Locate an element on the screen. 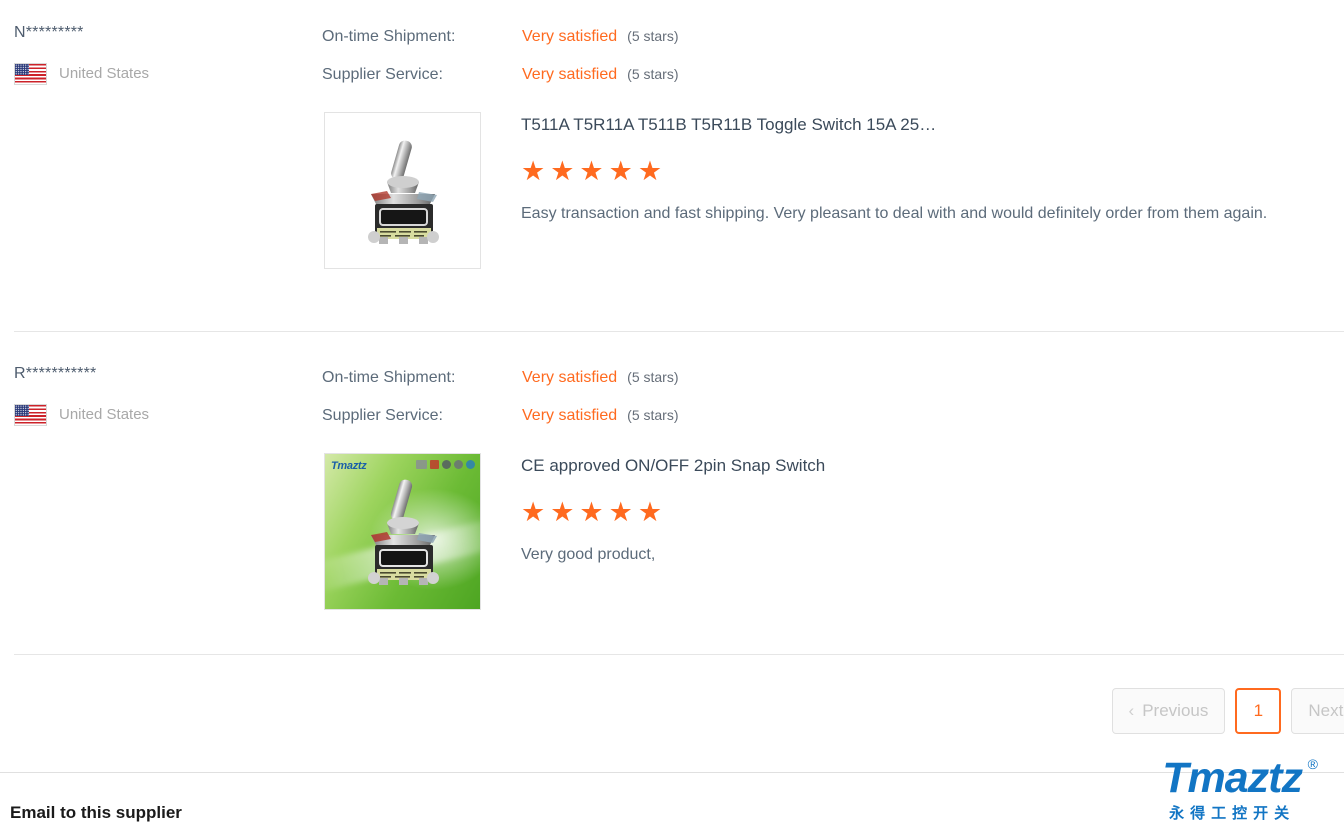  chevron-left-icon: ‹ is located at coordinates (1131, 710).